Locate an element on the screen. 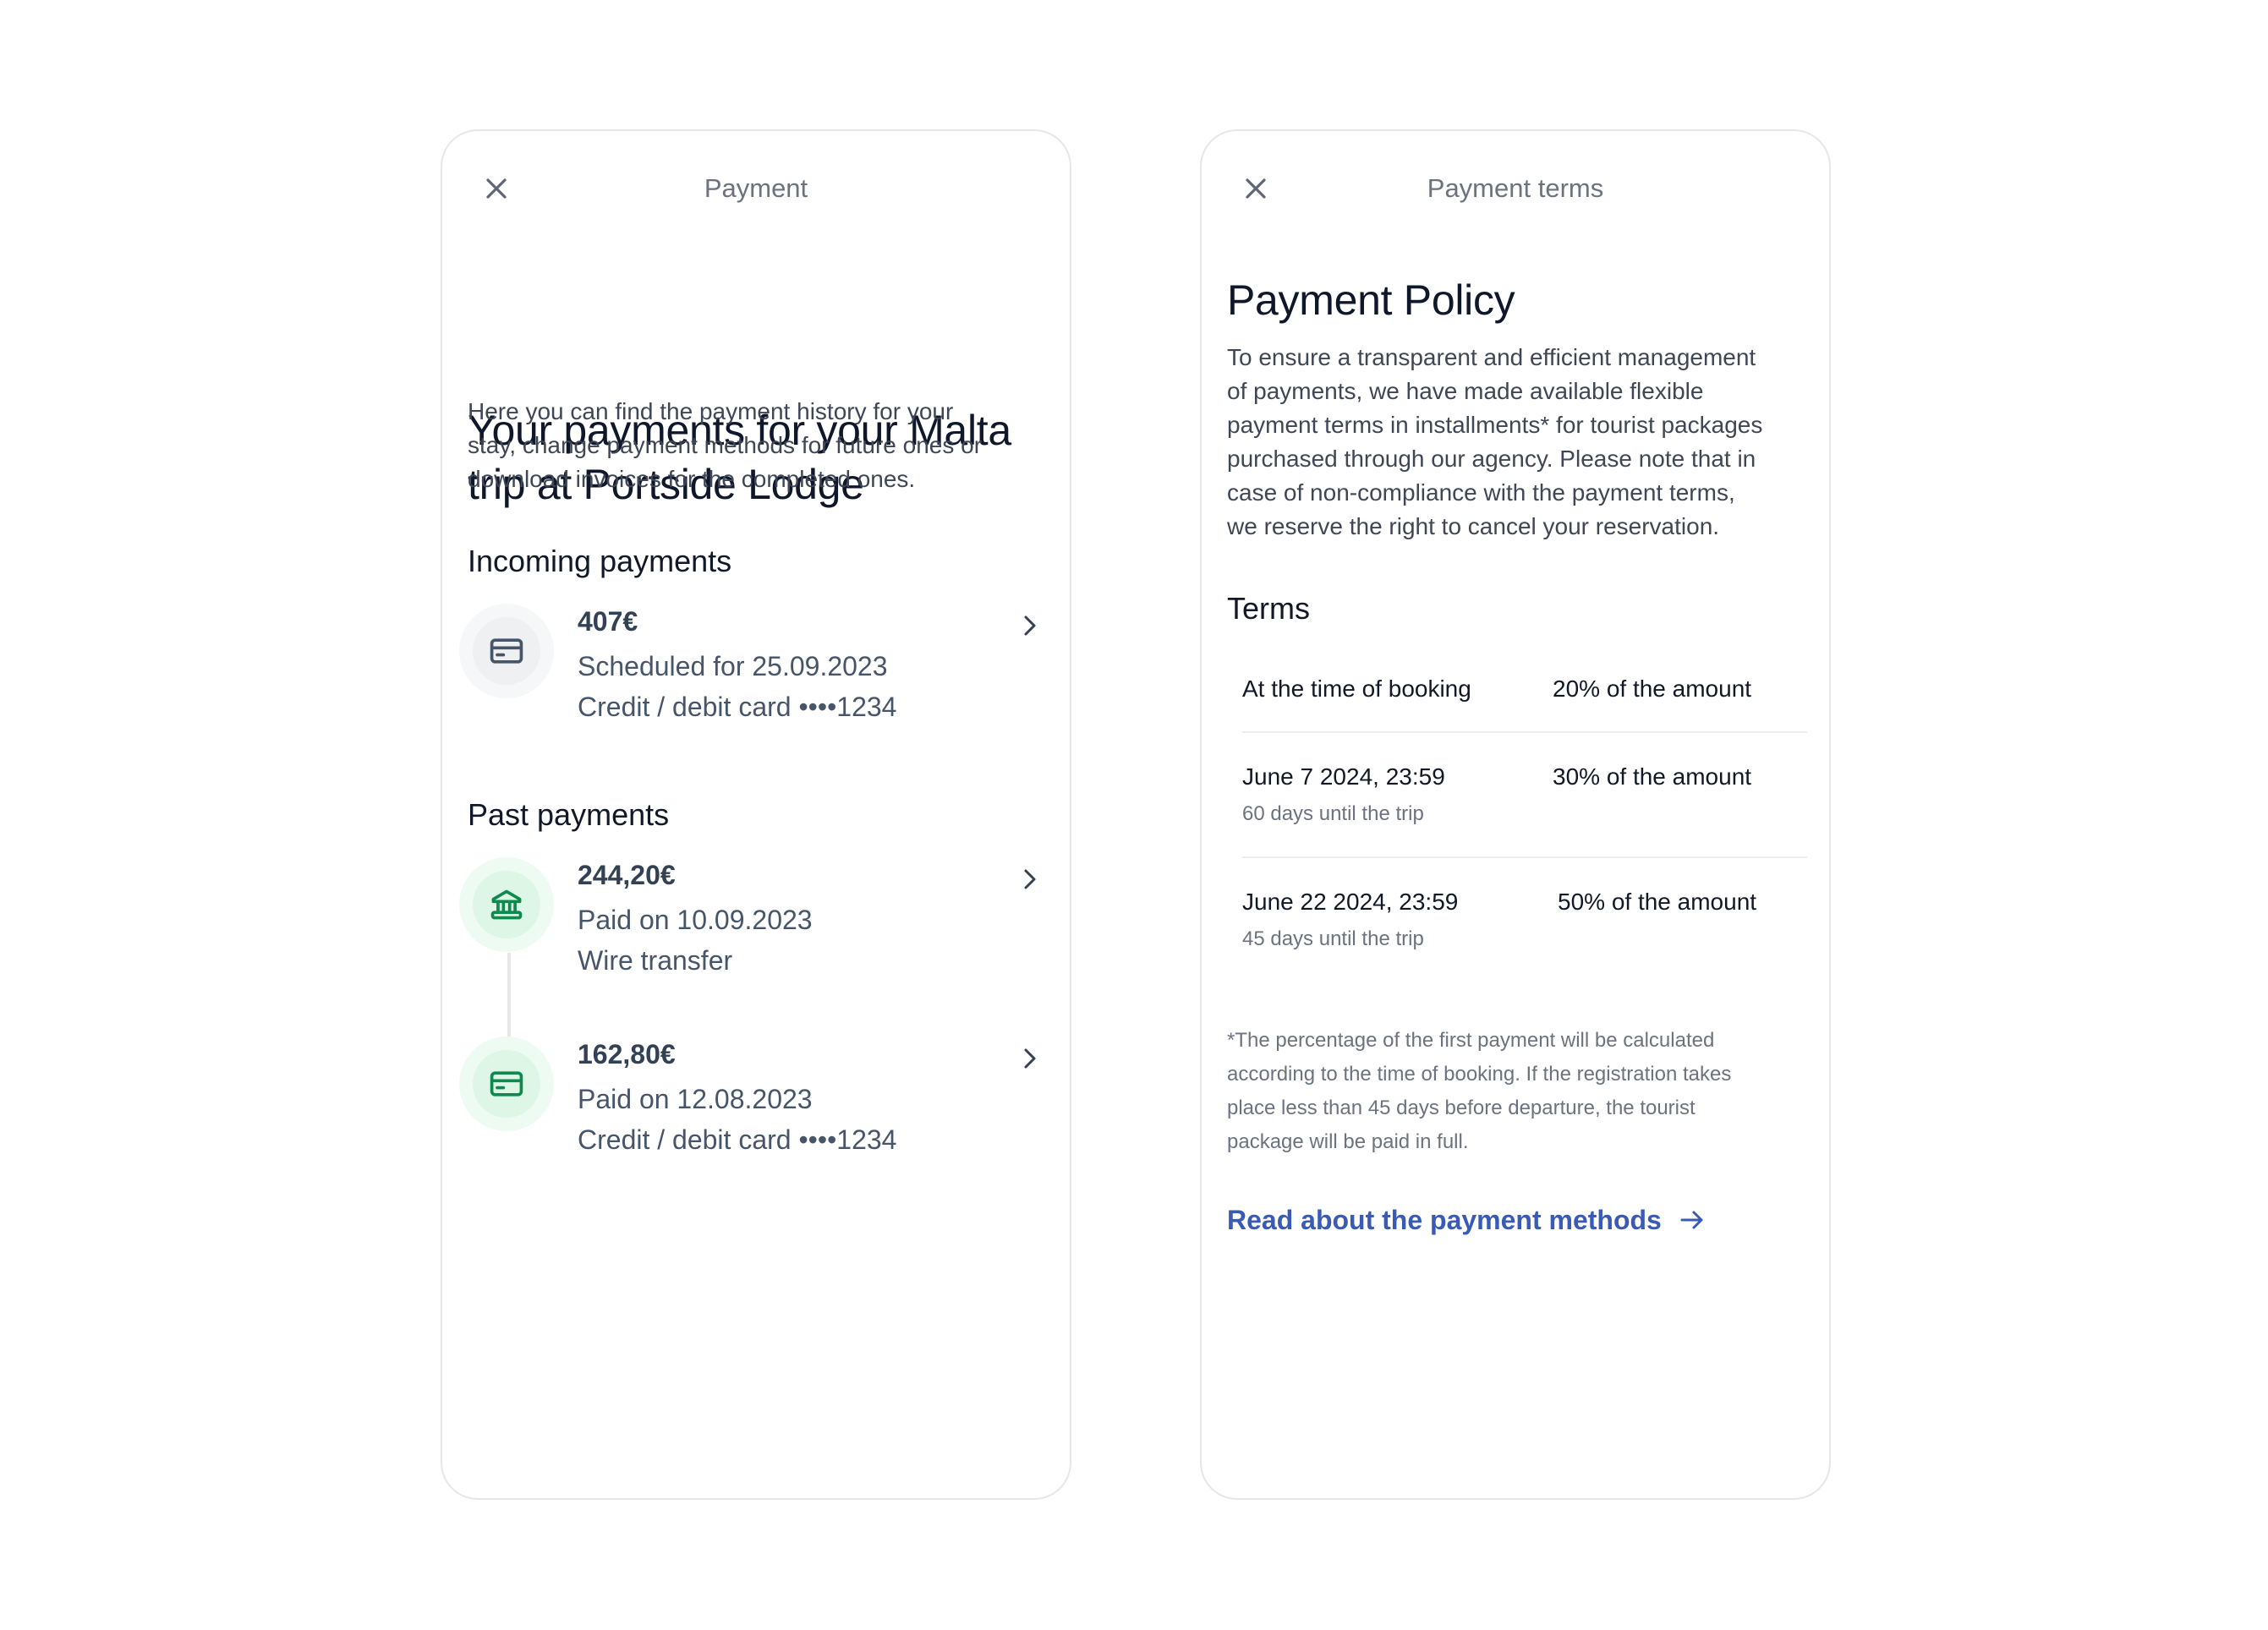 The height and width of the screenshot is (1630, 2268). terms-title: Terms is located at coordinates (1268, 608).